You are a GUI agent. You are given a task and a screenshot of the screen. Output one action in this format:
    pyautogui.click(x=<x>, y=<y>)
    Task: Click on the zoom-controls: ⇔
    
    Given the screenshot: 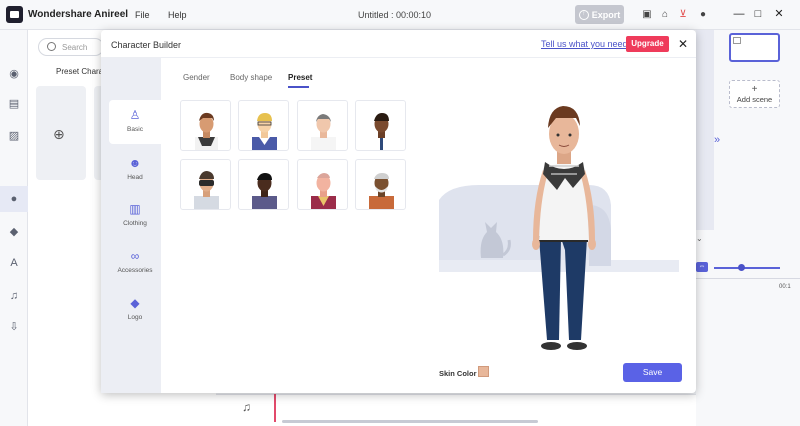 What is the action you would take?
    pyautogui.click(x=748, y=268)
    